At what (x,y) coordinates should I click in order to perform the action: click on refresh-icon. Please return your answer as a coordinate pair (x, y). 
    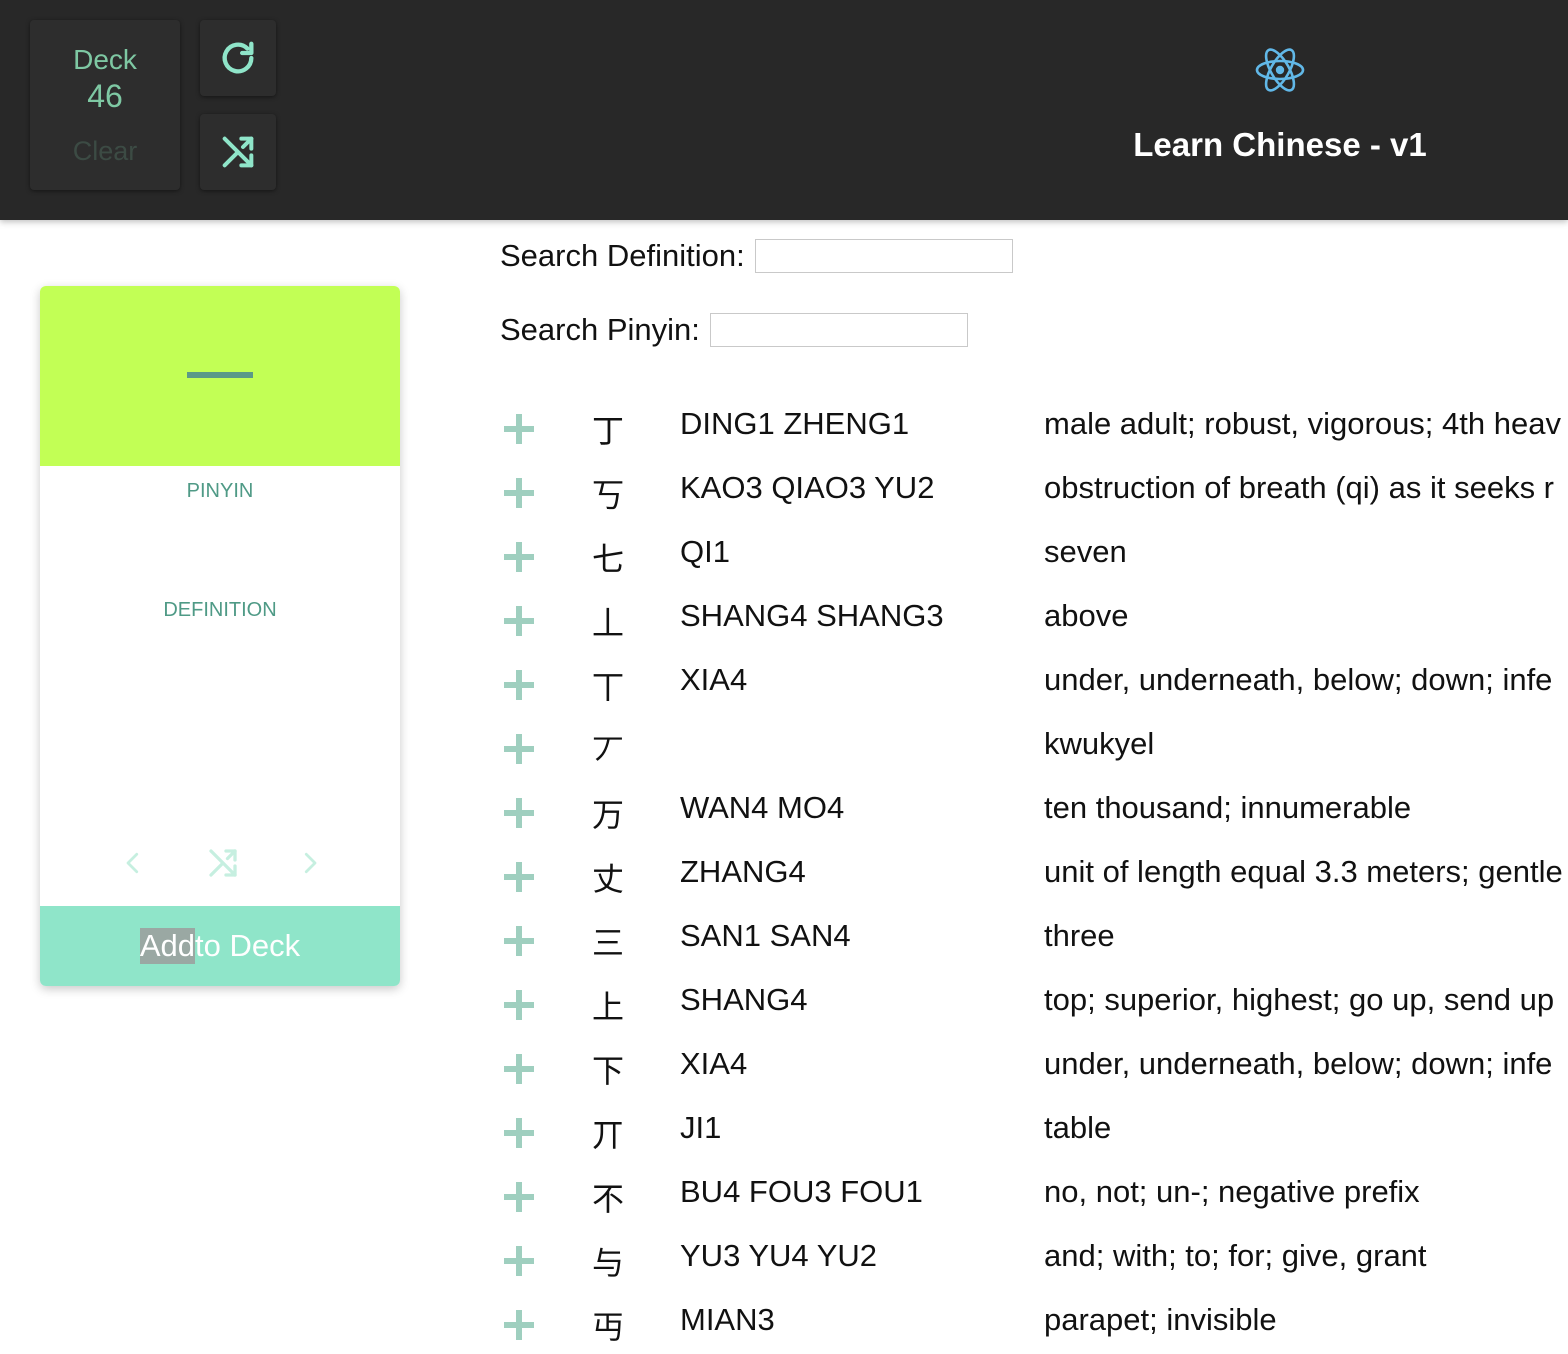
    Looking at the image, I should click on (238, 57).